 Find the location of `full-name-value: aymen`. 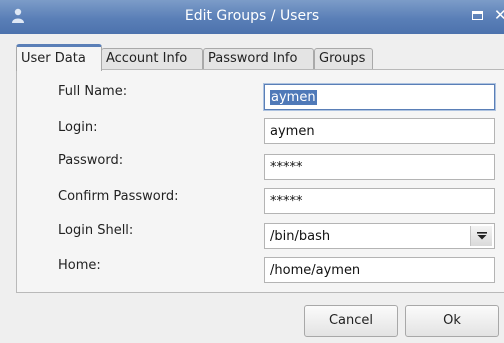

full-name-value: aymen is located at coordinates (293, 97).